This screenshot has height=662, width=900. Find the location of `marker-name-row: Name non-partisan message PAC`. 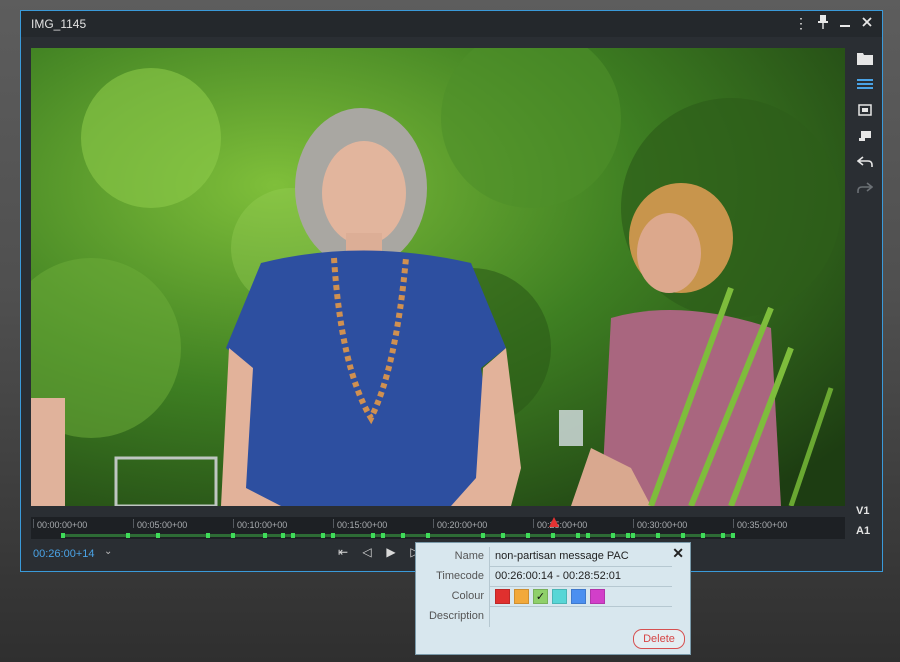

marker-name-row: Name non-partisan message PAC is located at coordinates (553, 557).